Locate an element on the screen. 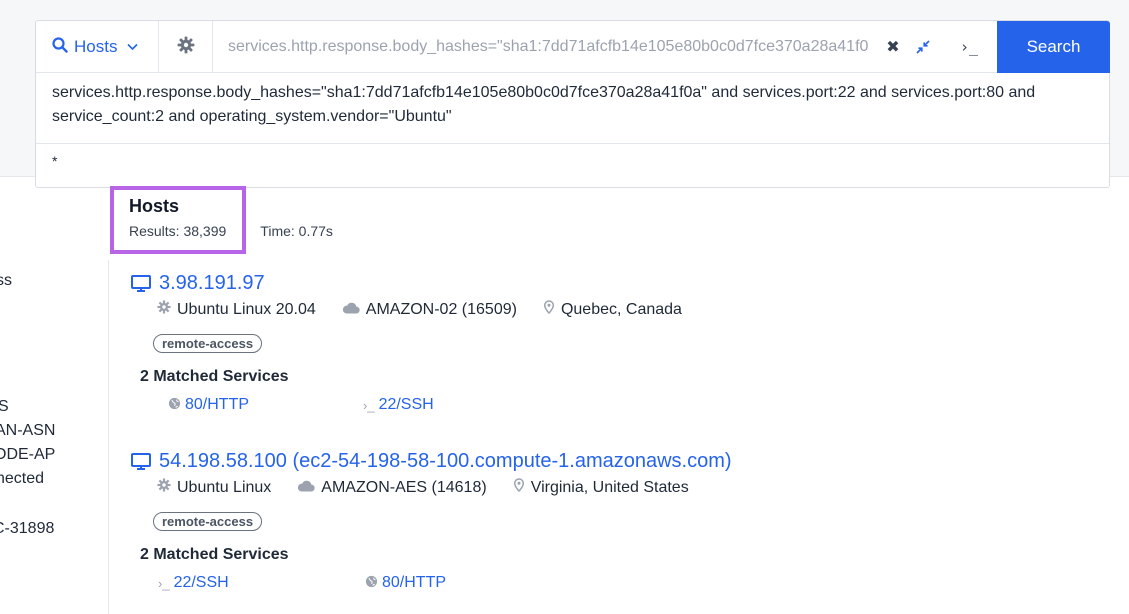 The height and width of the screenshot is (614, 1129). sidebar-fragment: ODE-AP is located at coordinates (27, 455).